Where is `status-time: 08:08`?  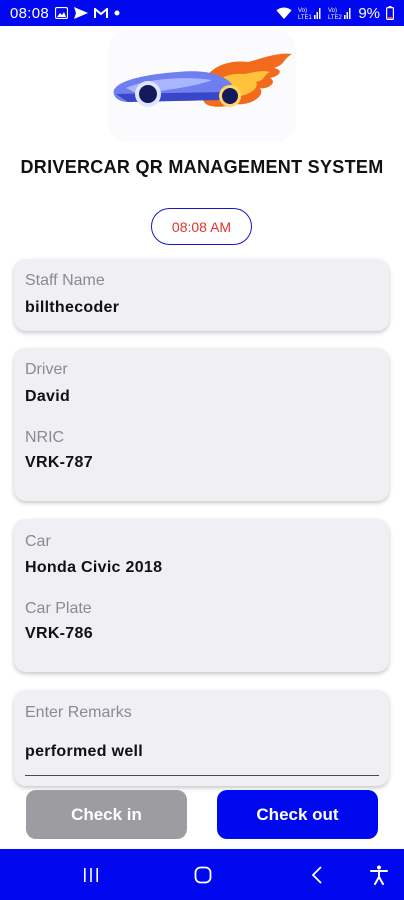
status-time: 08:08 is located at coordinates (30, 13).